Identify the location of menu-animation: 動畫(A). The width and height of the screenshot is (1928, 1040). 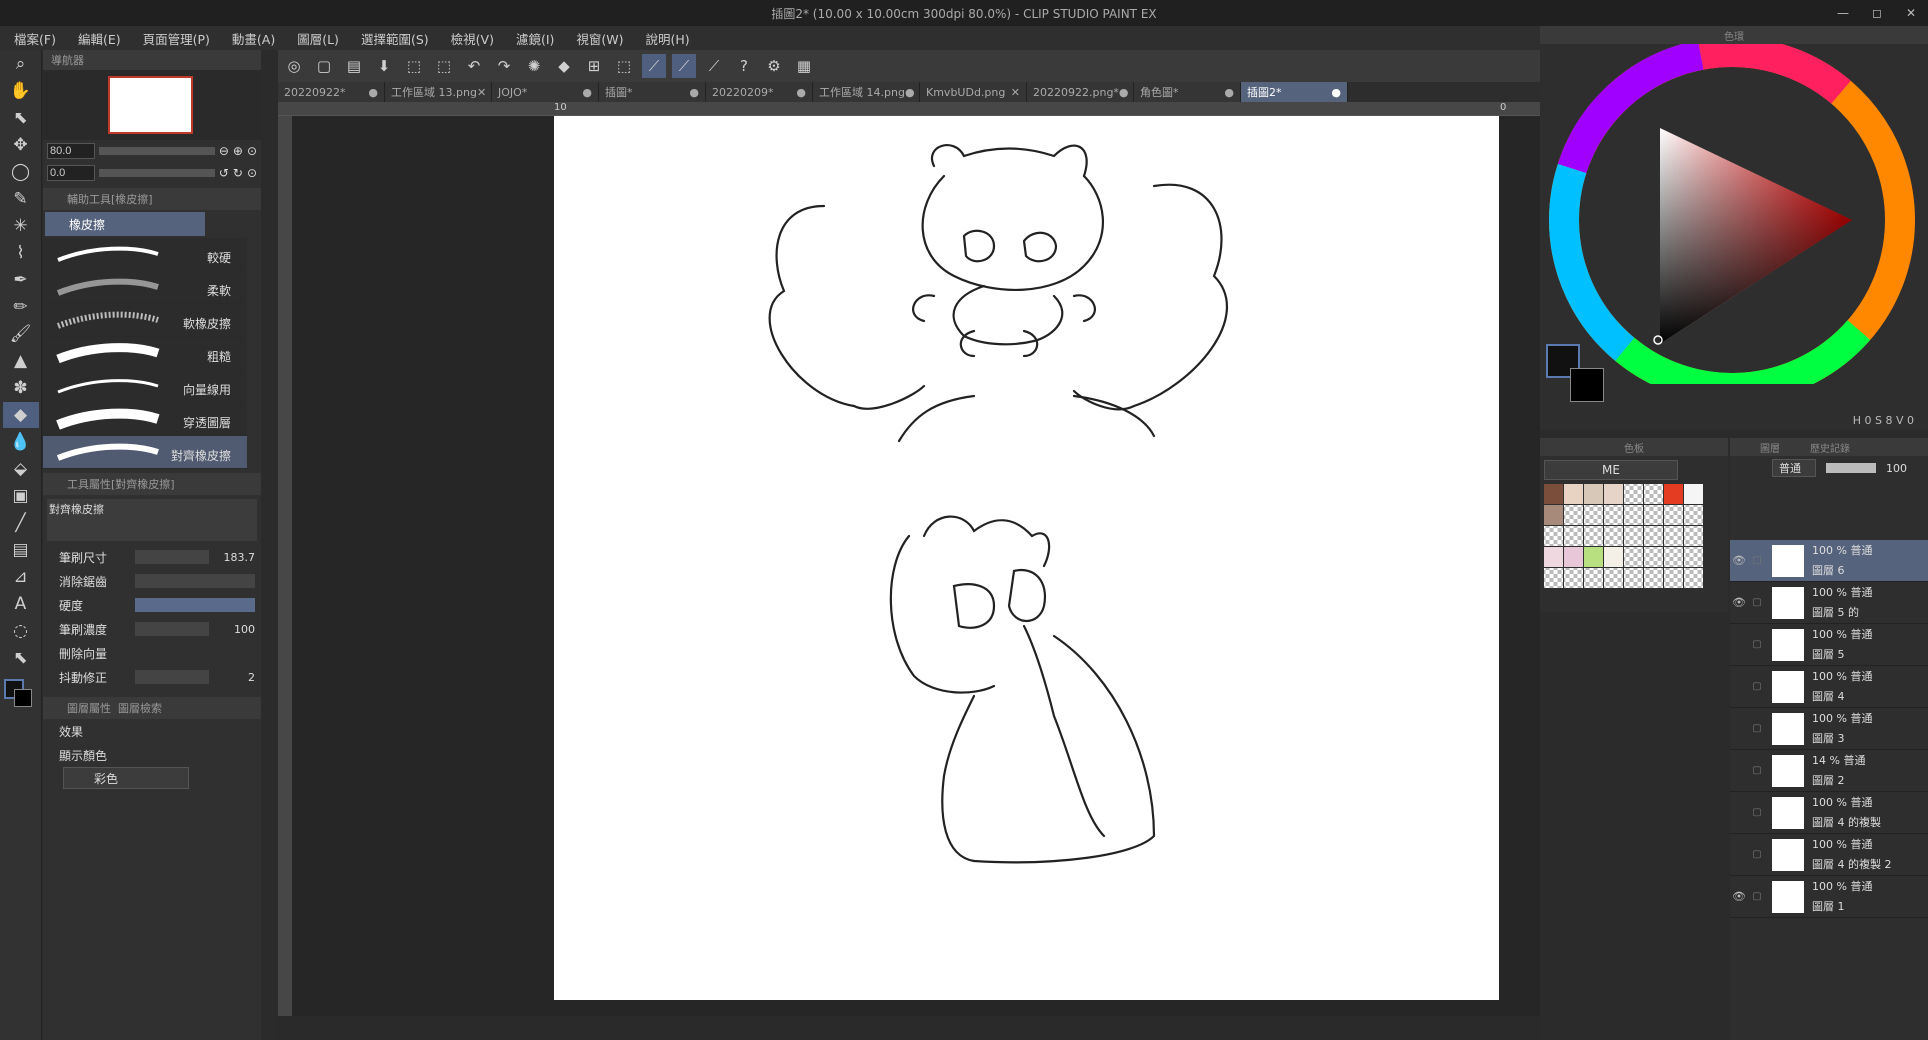
(253, 38).